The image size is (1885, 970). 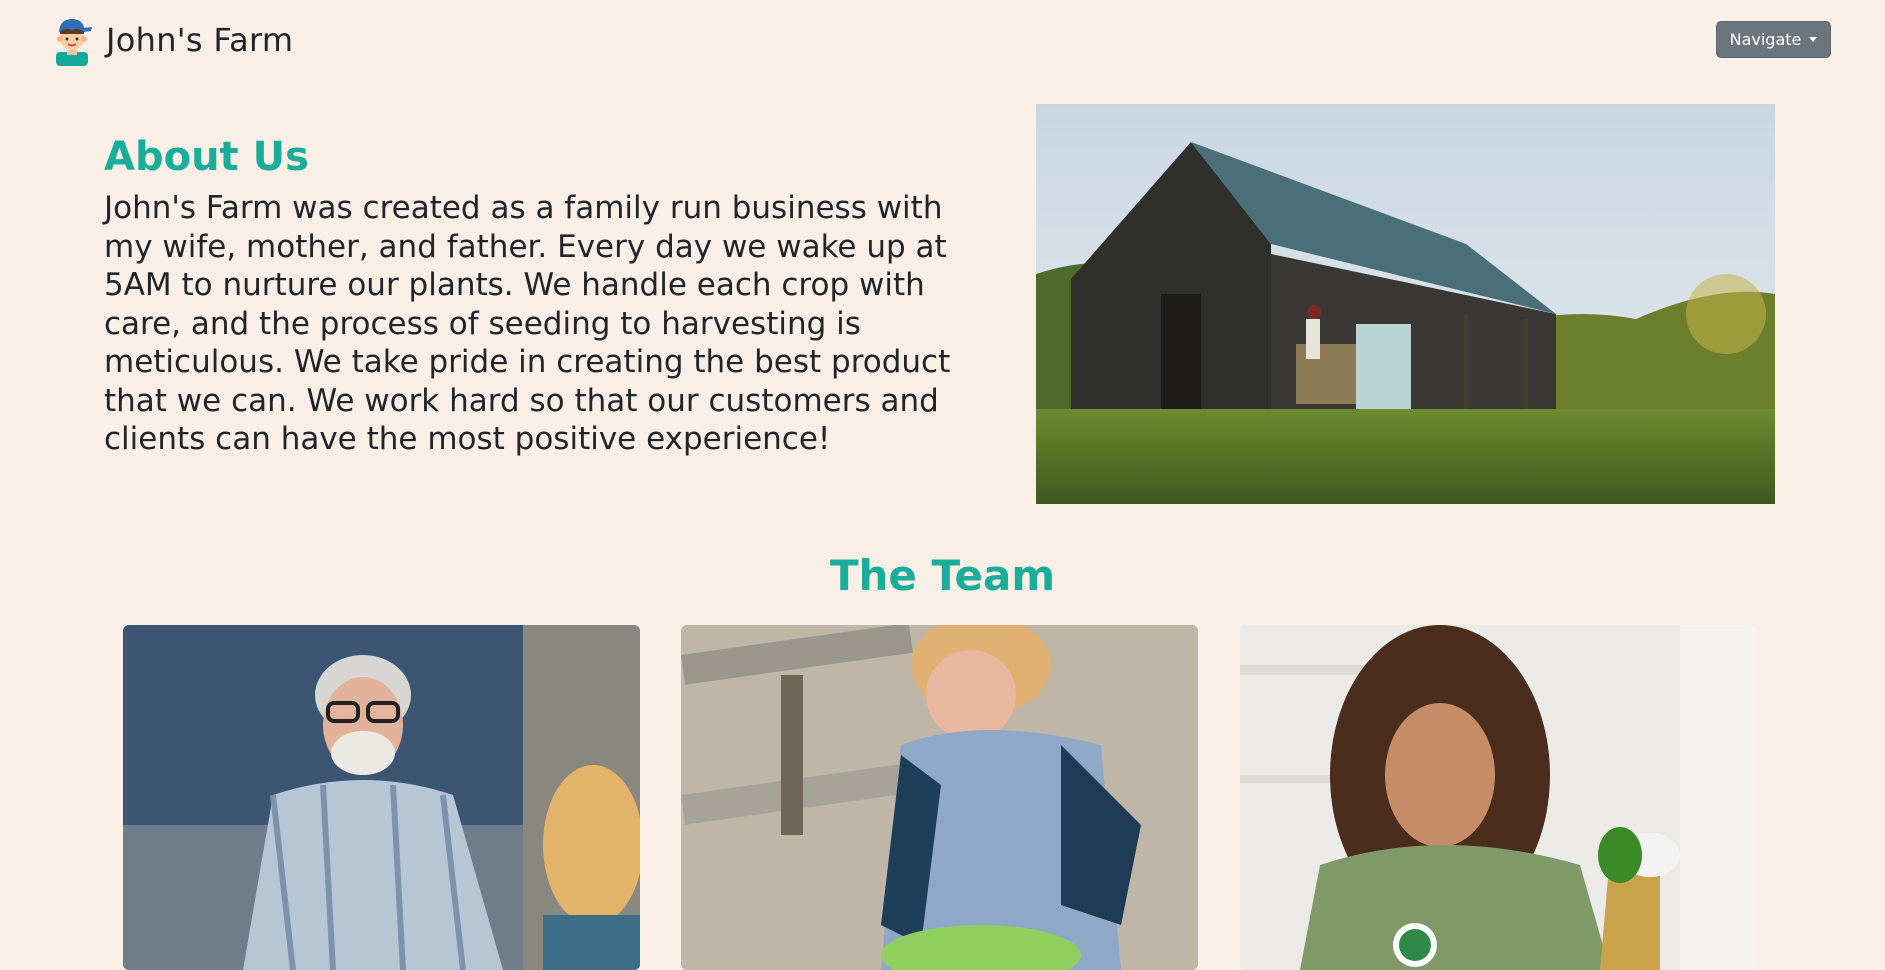 I want to click on brand-name: John's Farm, so click(x=200, y=40).